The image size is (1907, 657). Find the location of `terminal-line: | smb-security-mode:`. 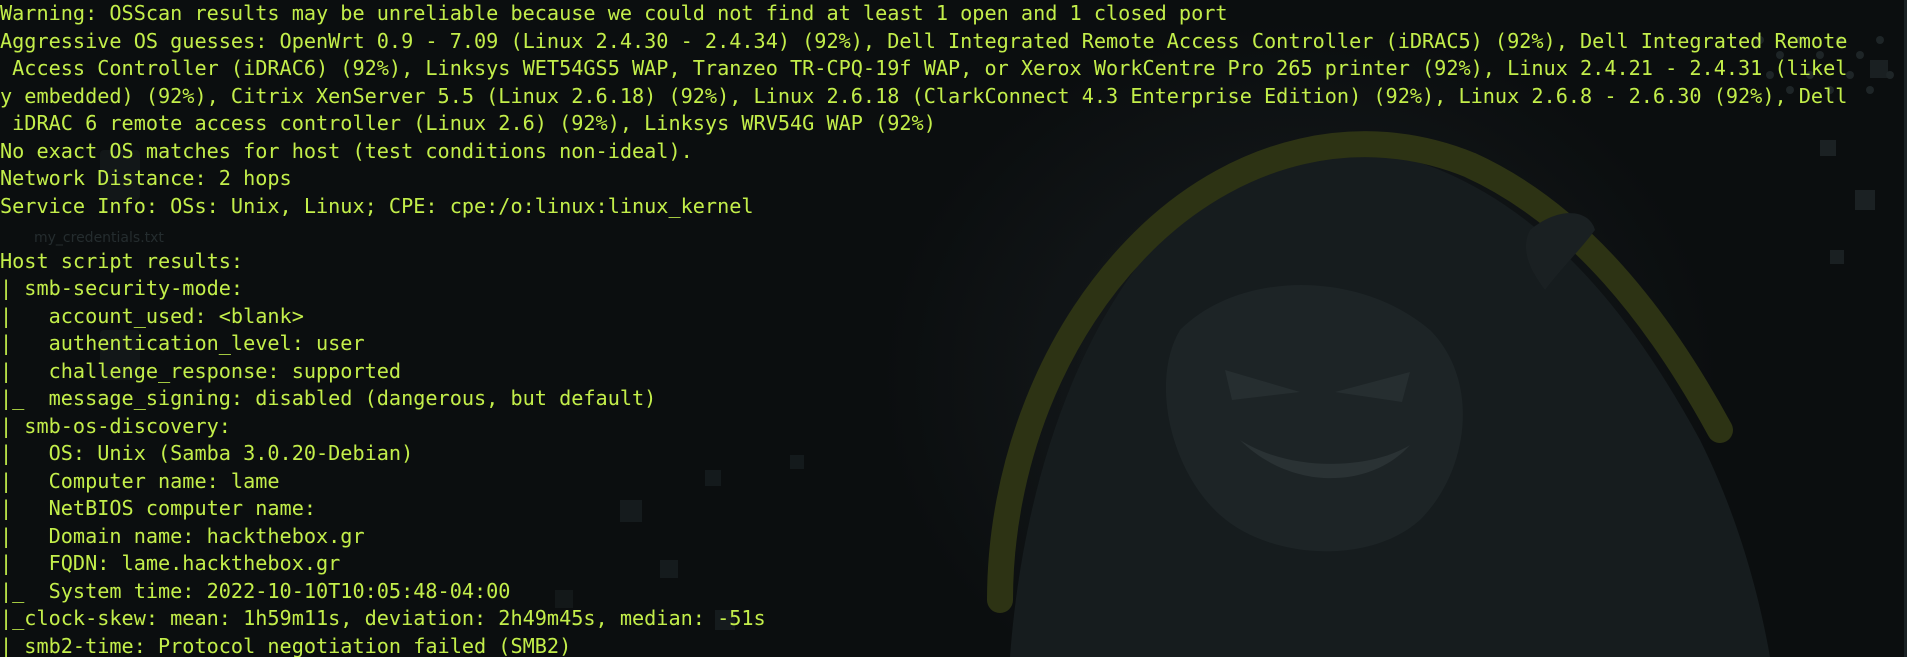

terminal-line: | smb-security-mode: is located at coordinates (122, 288).